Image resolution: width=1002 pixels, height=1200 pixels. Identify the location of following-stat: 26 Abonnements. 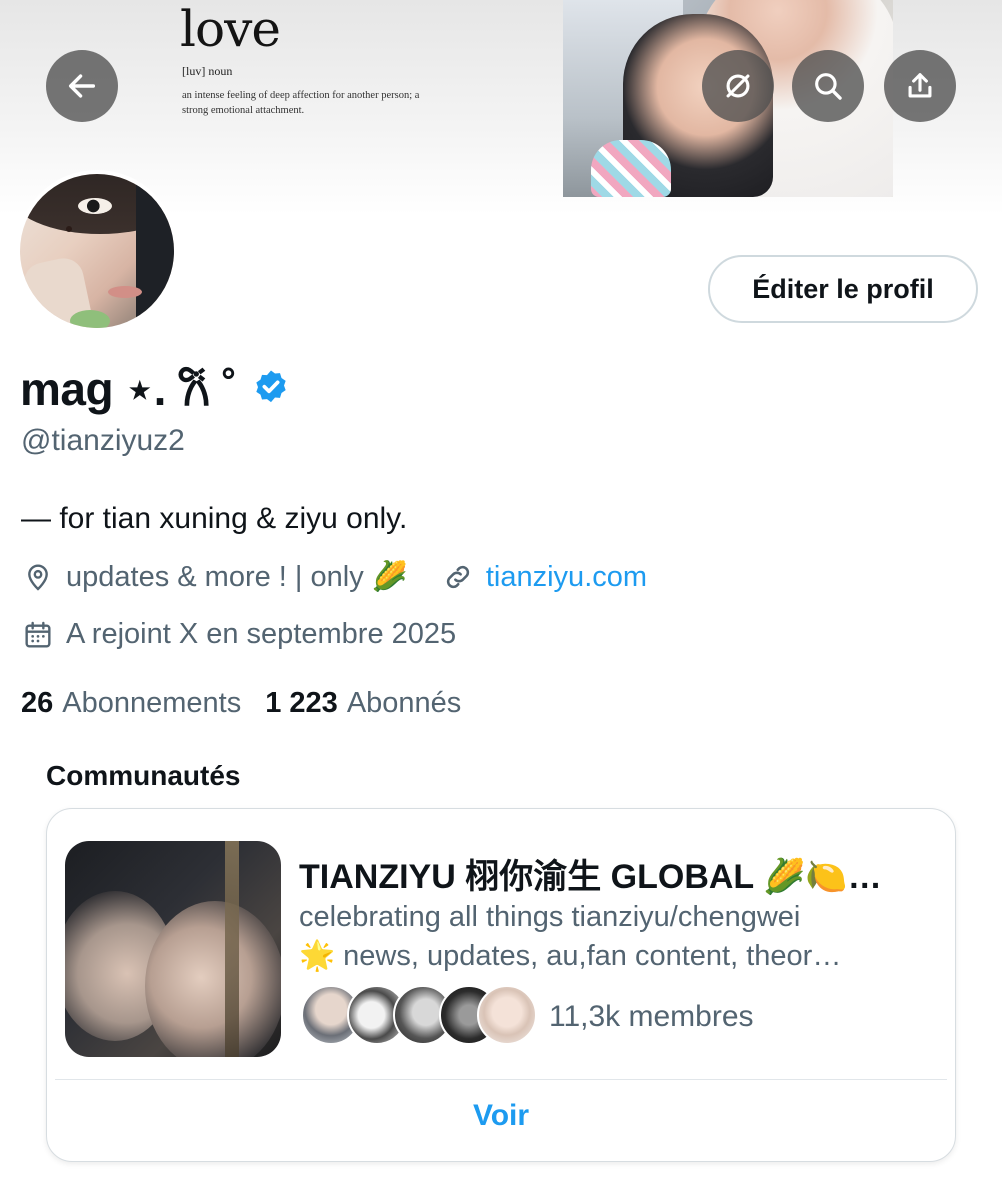
(131, 703).